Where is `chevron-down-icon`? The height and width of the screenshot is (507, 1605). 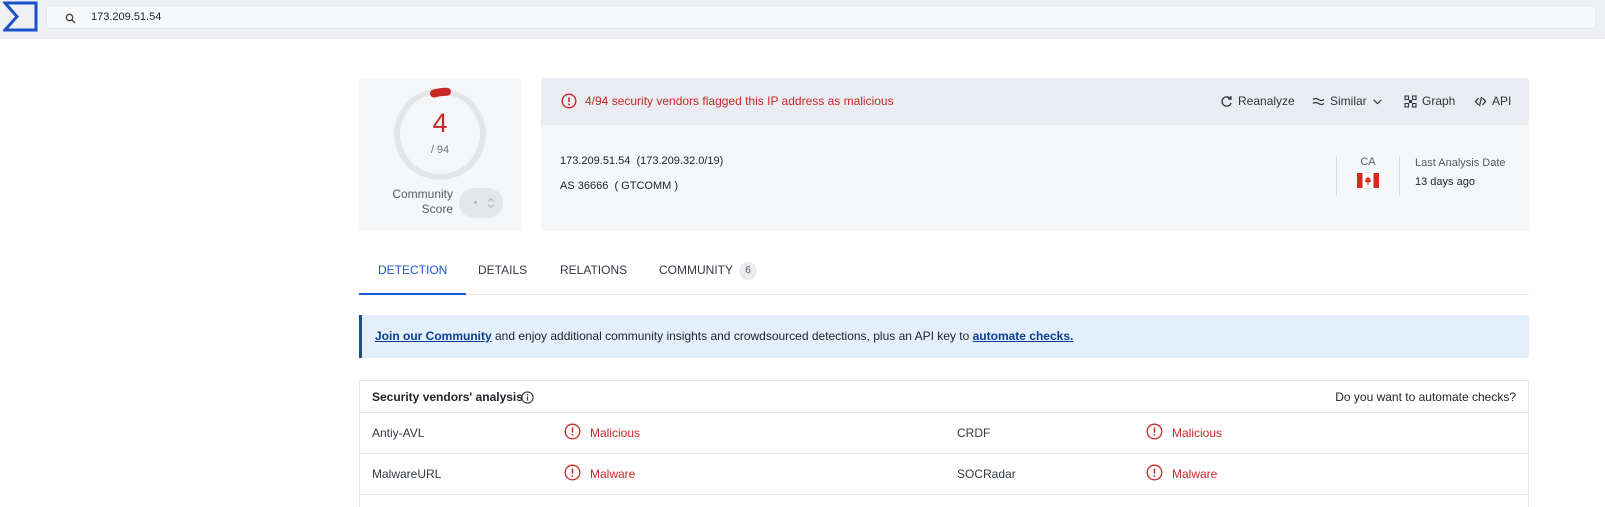 chevron-down-icon is located at coordinates (1377, 101).